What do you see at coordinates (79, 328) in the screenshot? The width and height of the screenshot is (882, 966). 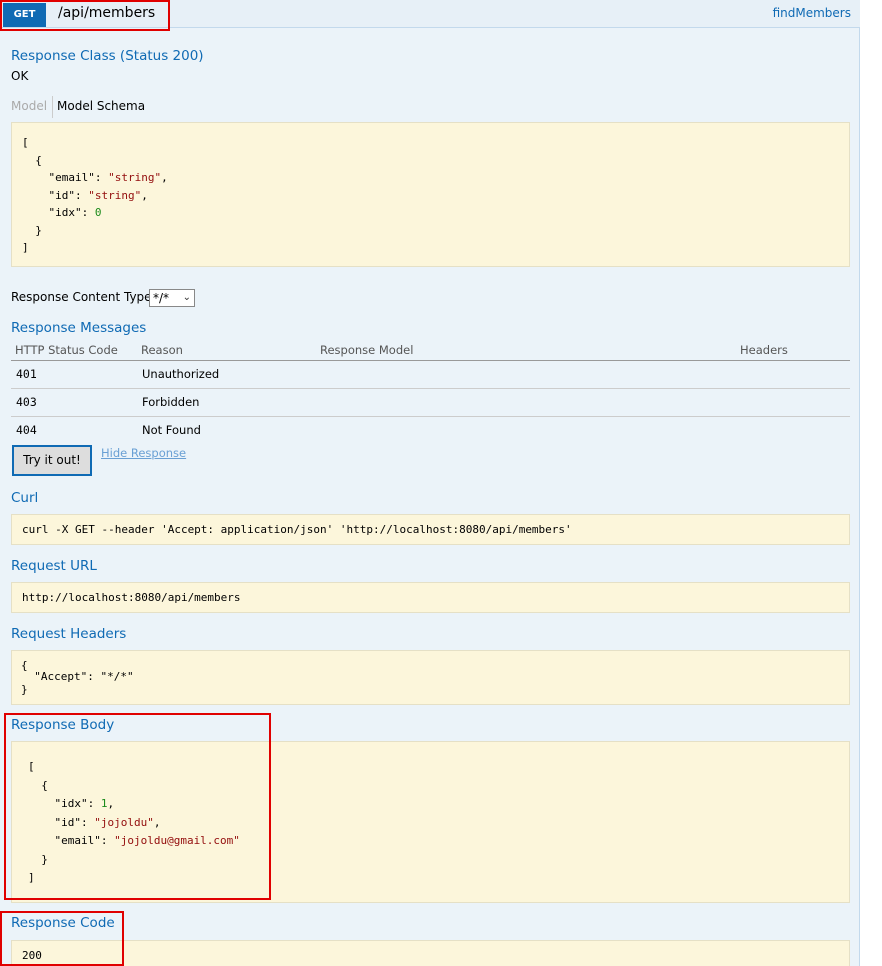 I see `response-messages-title: Response Messages` at bounding box center [79, 328].